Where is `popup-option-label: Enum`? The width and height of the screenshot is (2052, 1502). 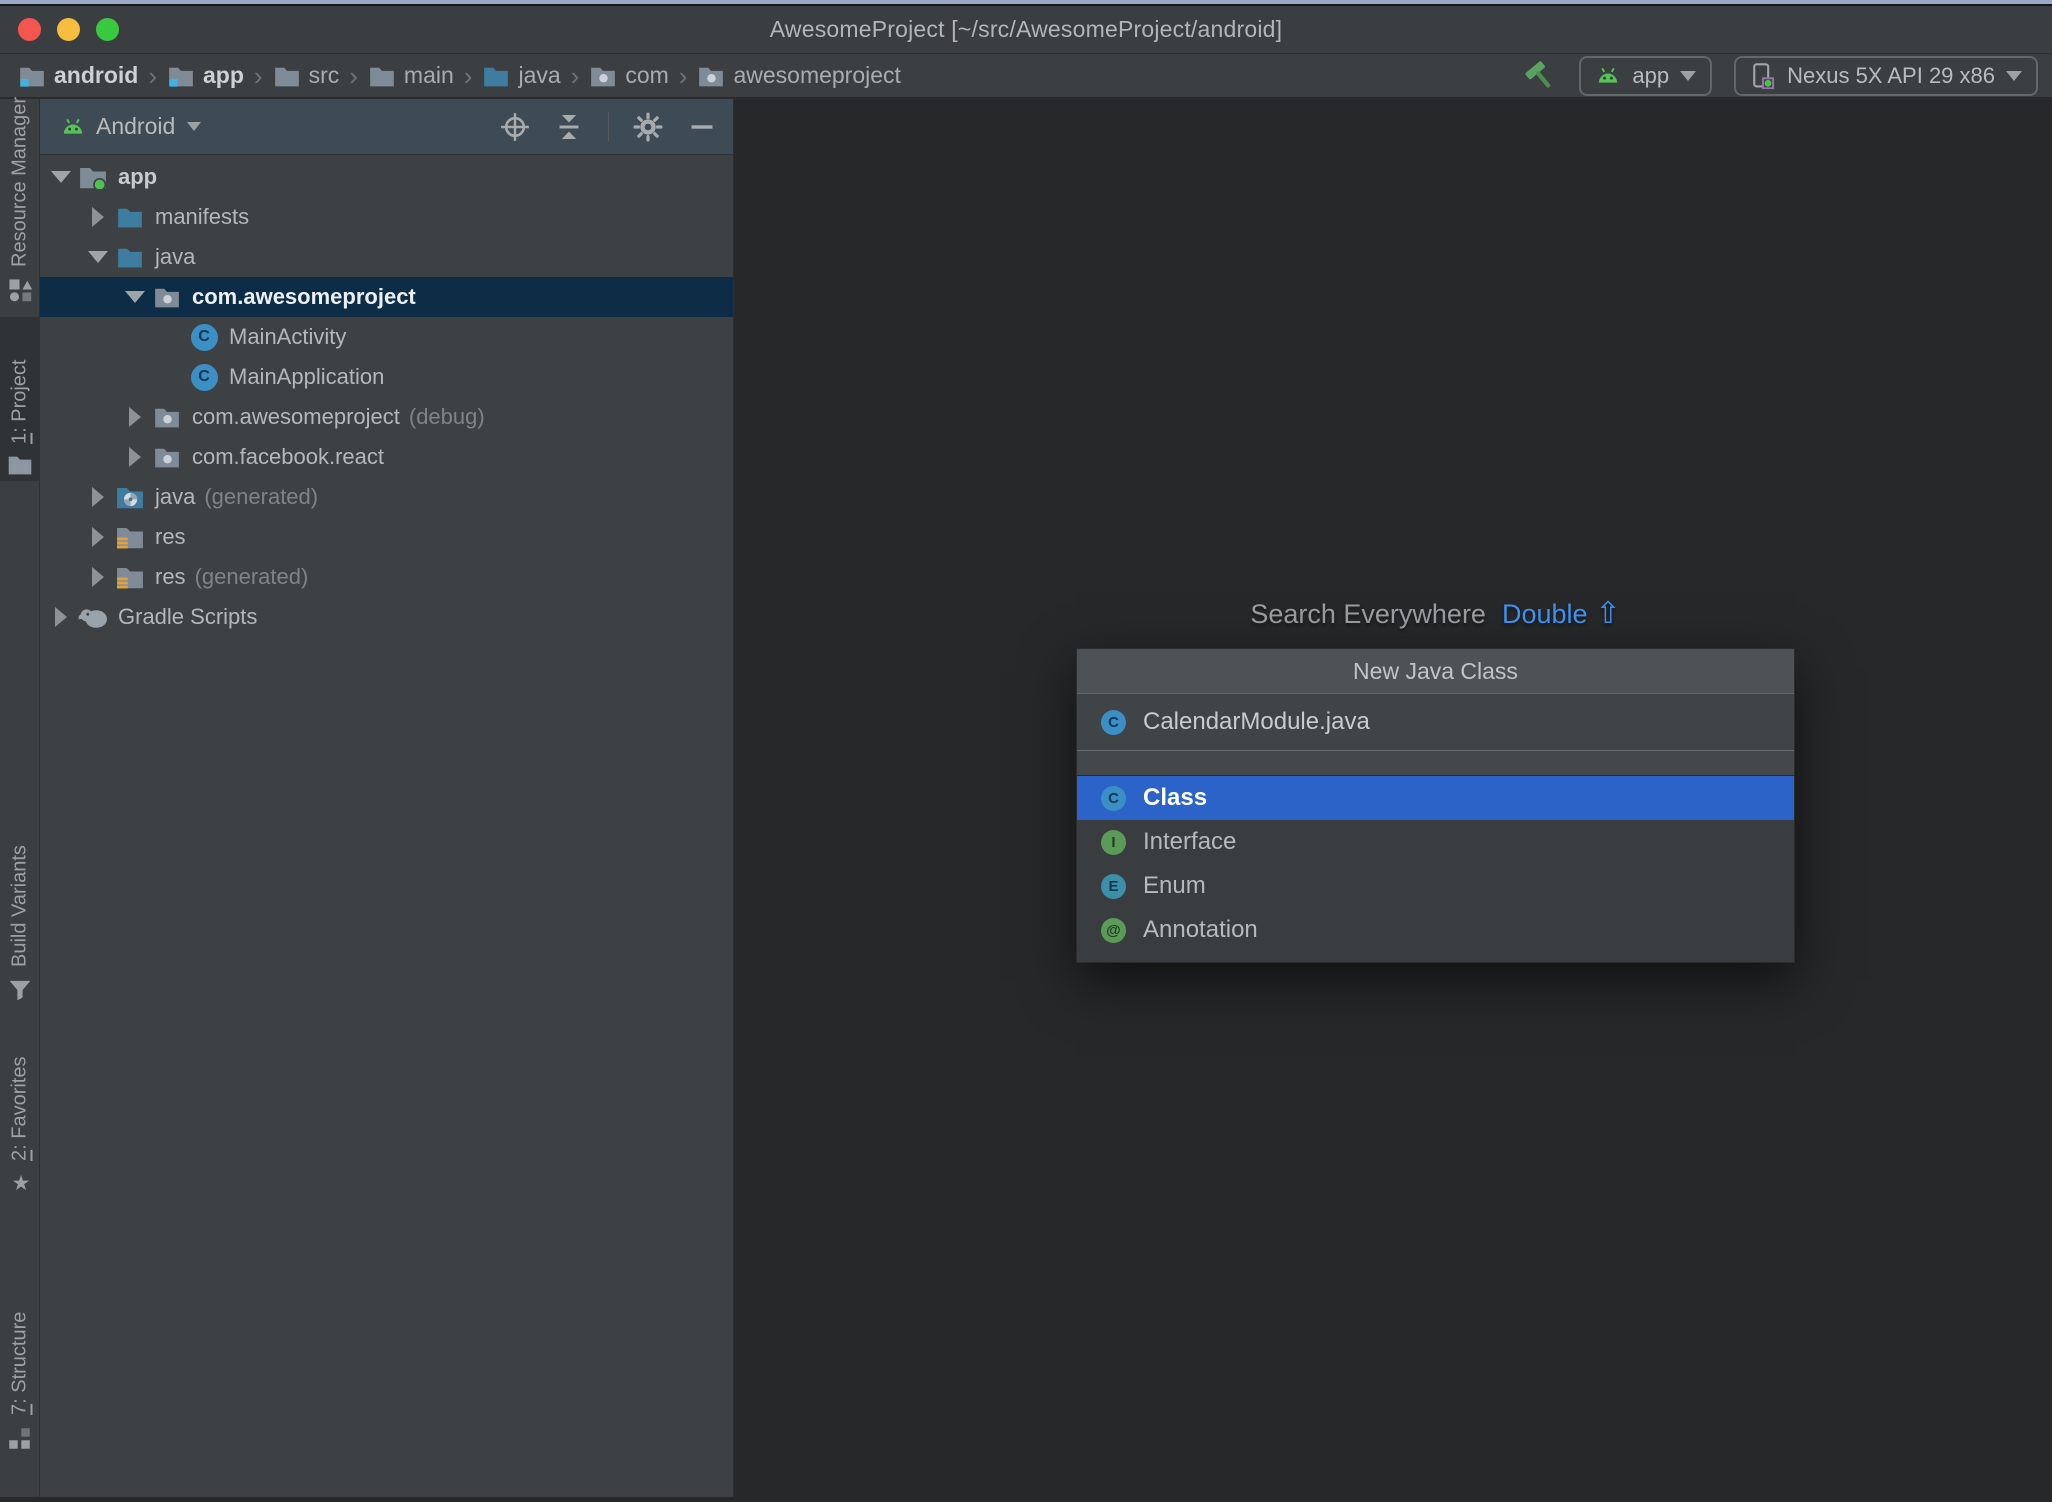 popup-option-label: Enum is located at coordinates (1174, 885).